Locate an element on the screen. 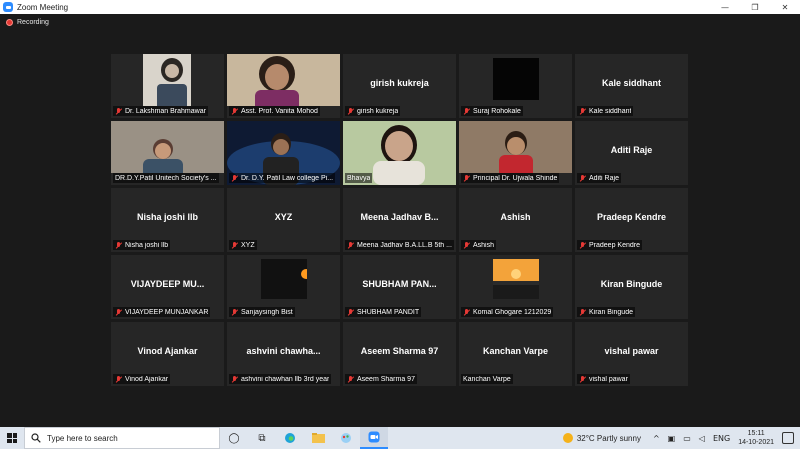 The height and width of the screenshot is (449, 800). participant-tile: vishal pawar vishal pawar is located at coordinates (631, 354).